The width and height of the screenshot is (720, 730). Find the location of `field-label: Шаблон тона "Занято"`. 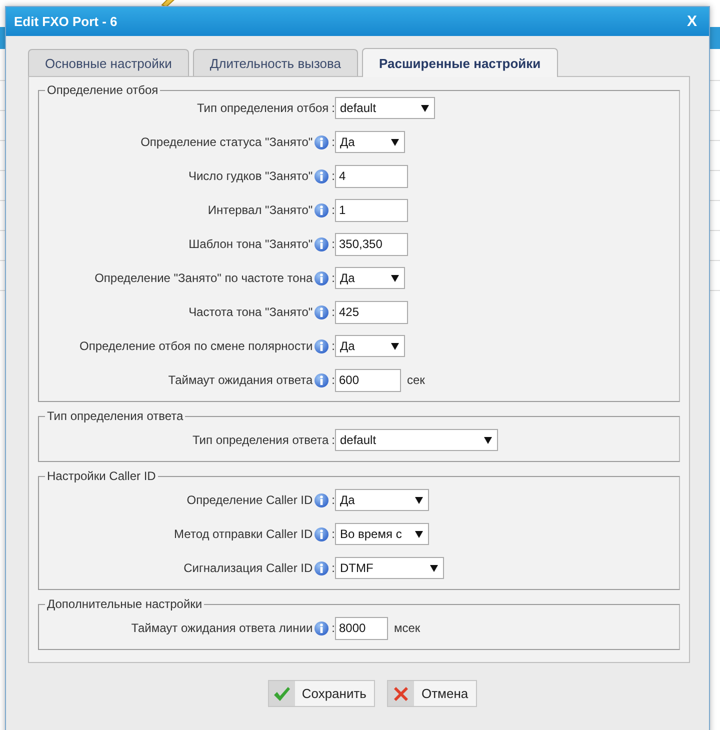

field-label: Шаблон тона "Занято" is located at coordinates (250, 244).